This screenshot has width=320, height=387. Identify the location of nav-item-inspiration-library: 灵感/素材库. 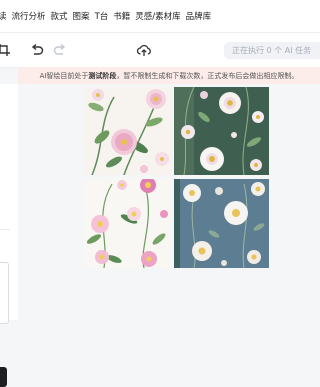
(160, 16).